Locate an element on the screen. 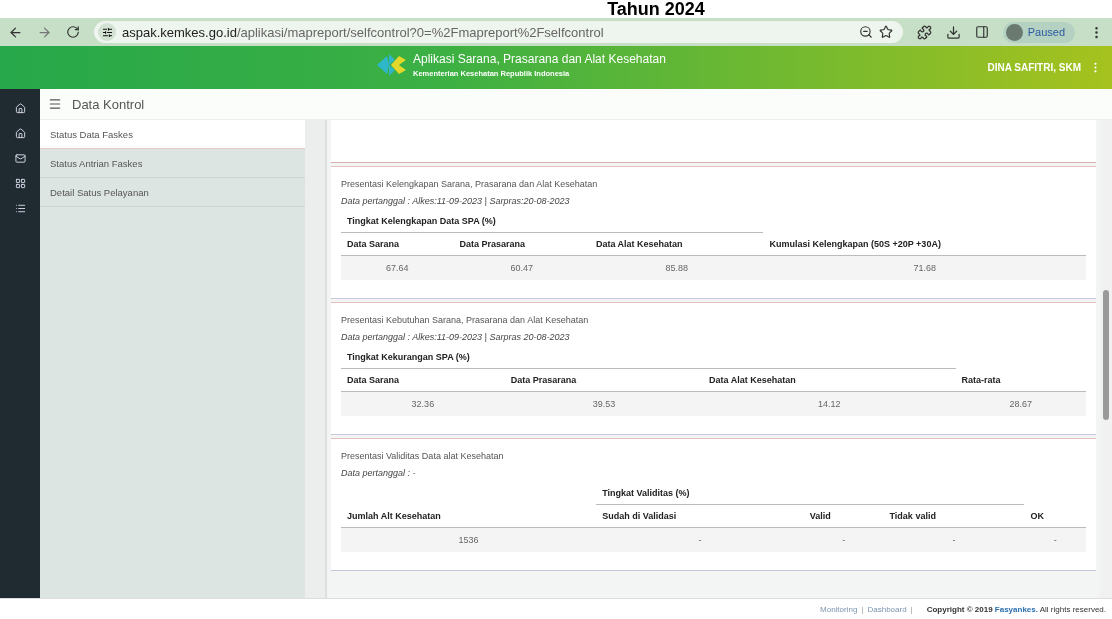 The height and width of the screenshot is (619, 1112). side-panel-icon is located at coordinates (981, 32).